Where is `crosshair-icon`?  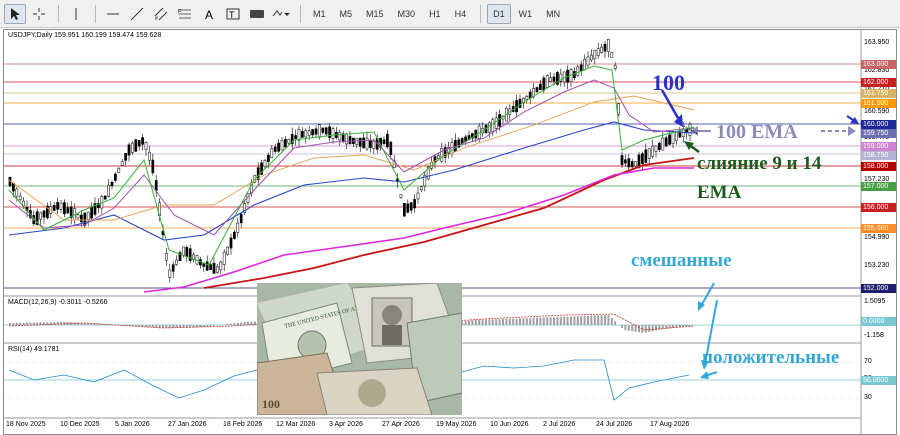
crosshair-icon is located at coordinates (39, 14).